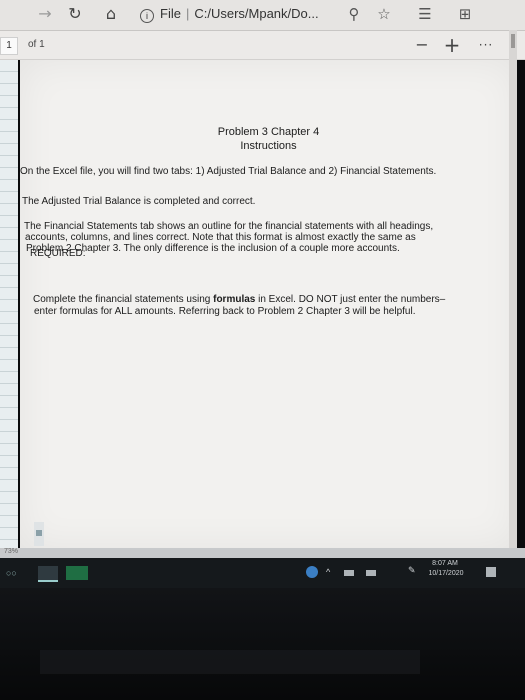  Describe the element at coordinates (48, 574) in the screenshot. I see `taskbar-app-button` at that location.